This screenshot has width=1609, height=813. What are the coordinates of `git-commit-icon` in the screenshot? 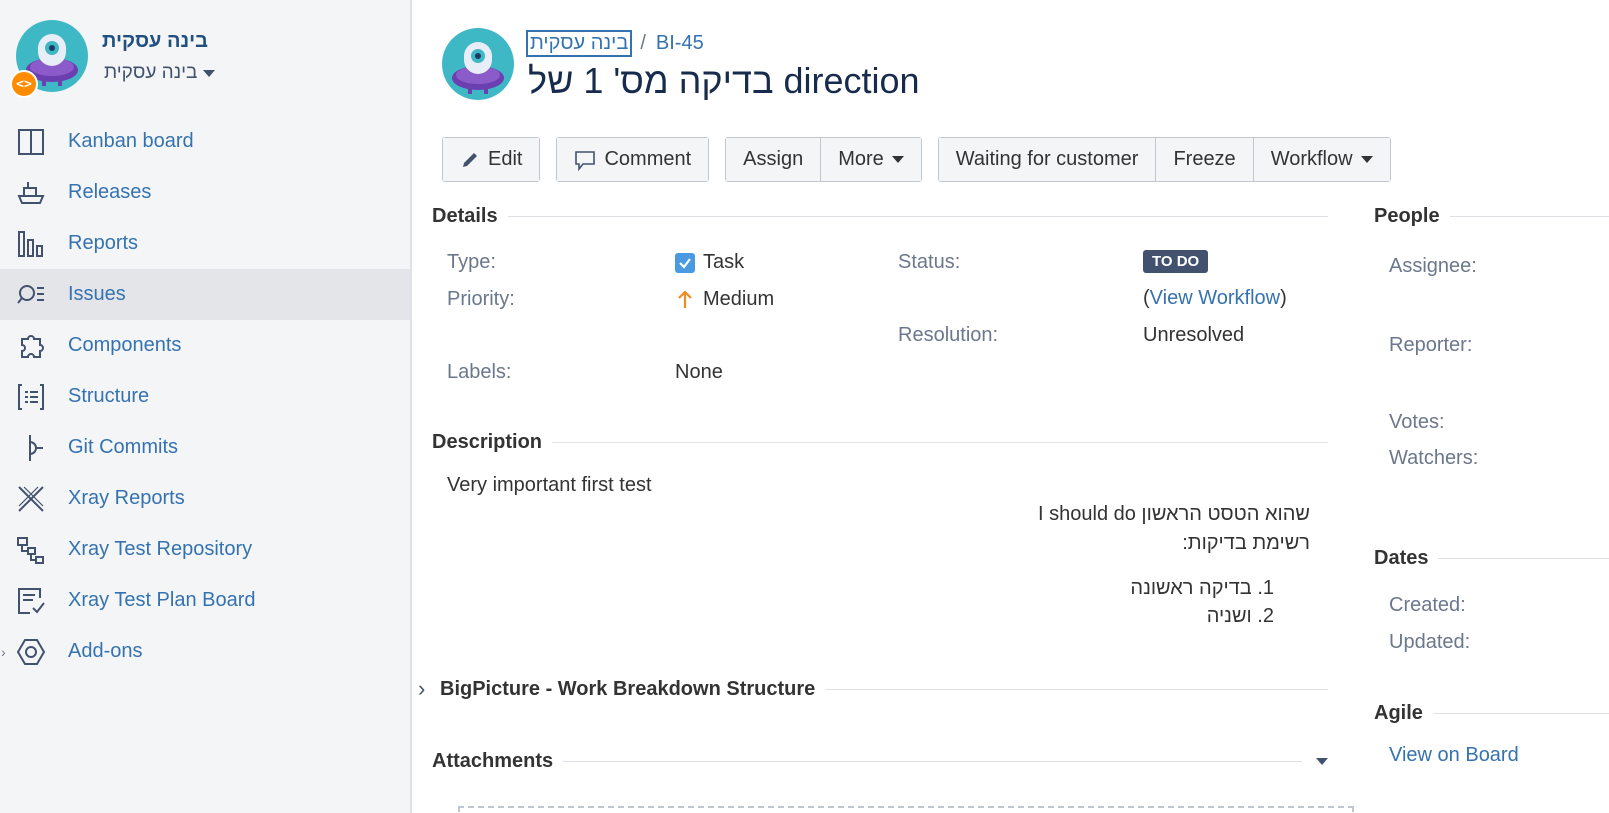 It's located at (36, 448).